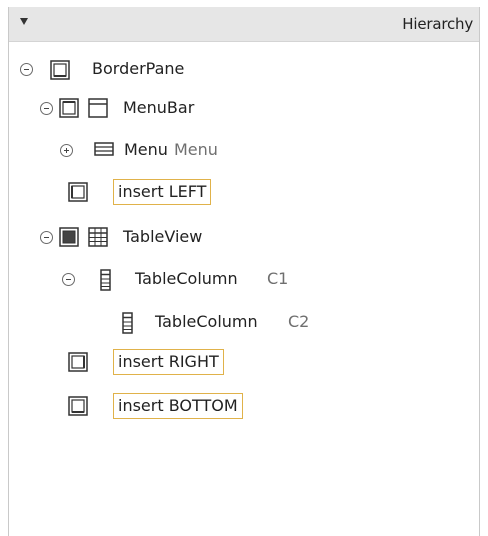  I want to click on tree-item-tableview: TableView, so click(170, 239).